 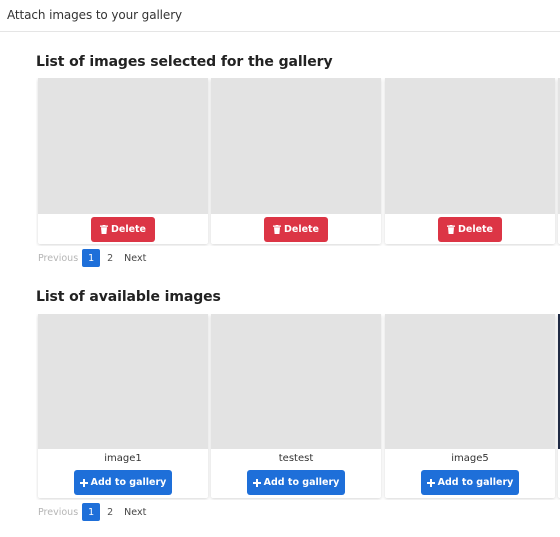 What do you see at coordinates (128, 297) in the screenshot?
I see `available-images-title: List of available images` at bounding box center [128, 297].